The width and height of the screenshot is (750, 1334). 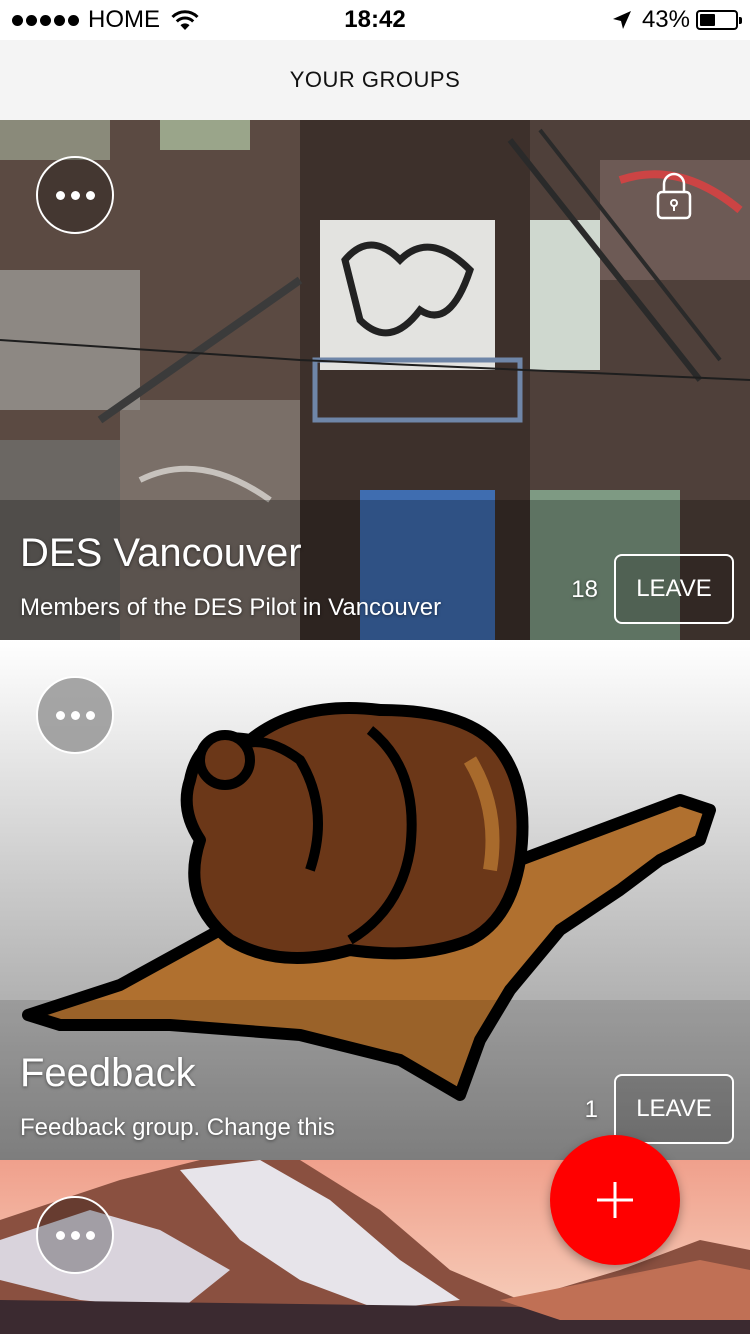 I want to click on group-description: Feedback group. Change this, so click(x=177, y=1127).